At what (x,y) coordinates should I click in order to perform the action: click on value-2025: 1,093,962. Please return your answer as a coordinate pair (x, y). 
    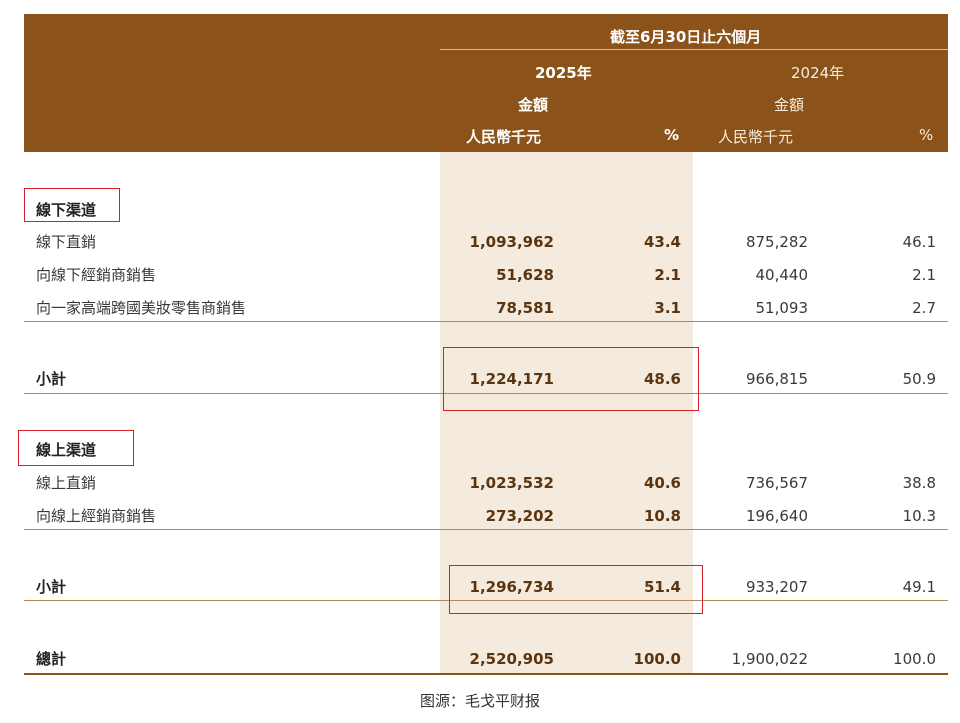
    Looking at the image, I should click on (511, 242).